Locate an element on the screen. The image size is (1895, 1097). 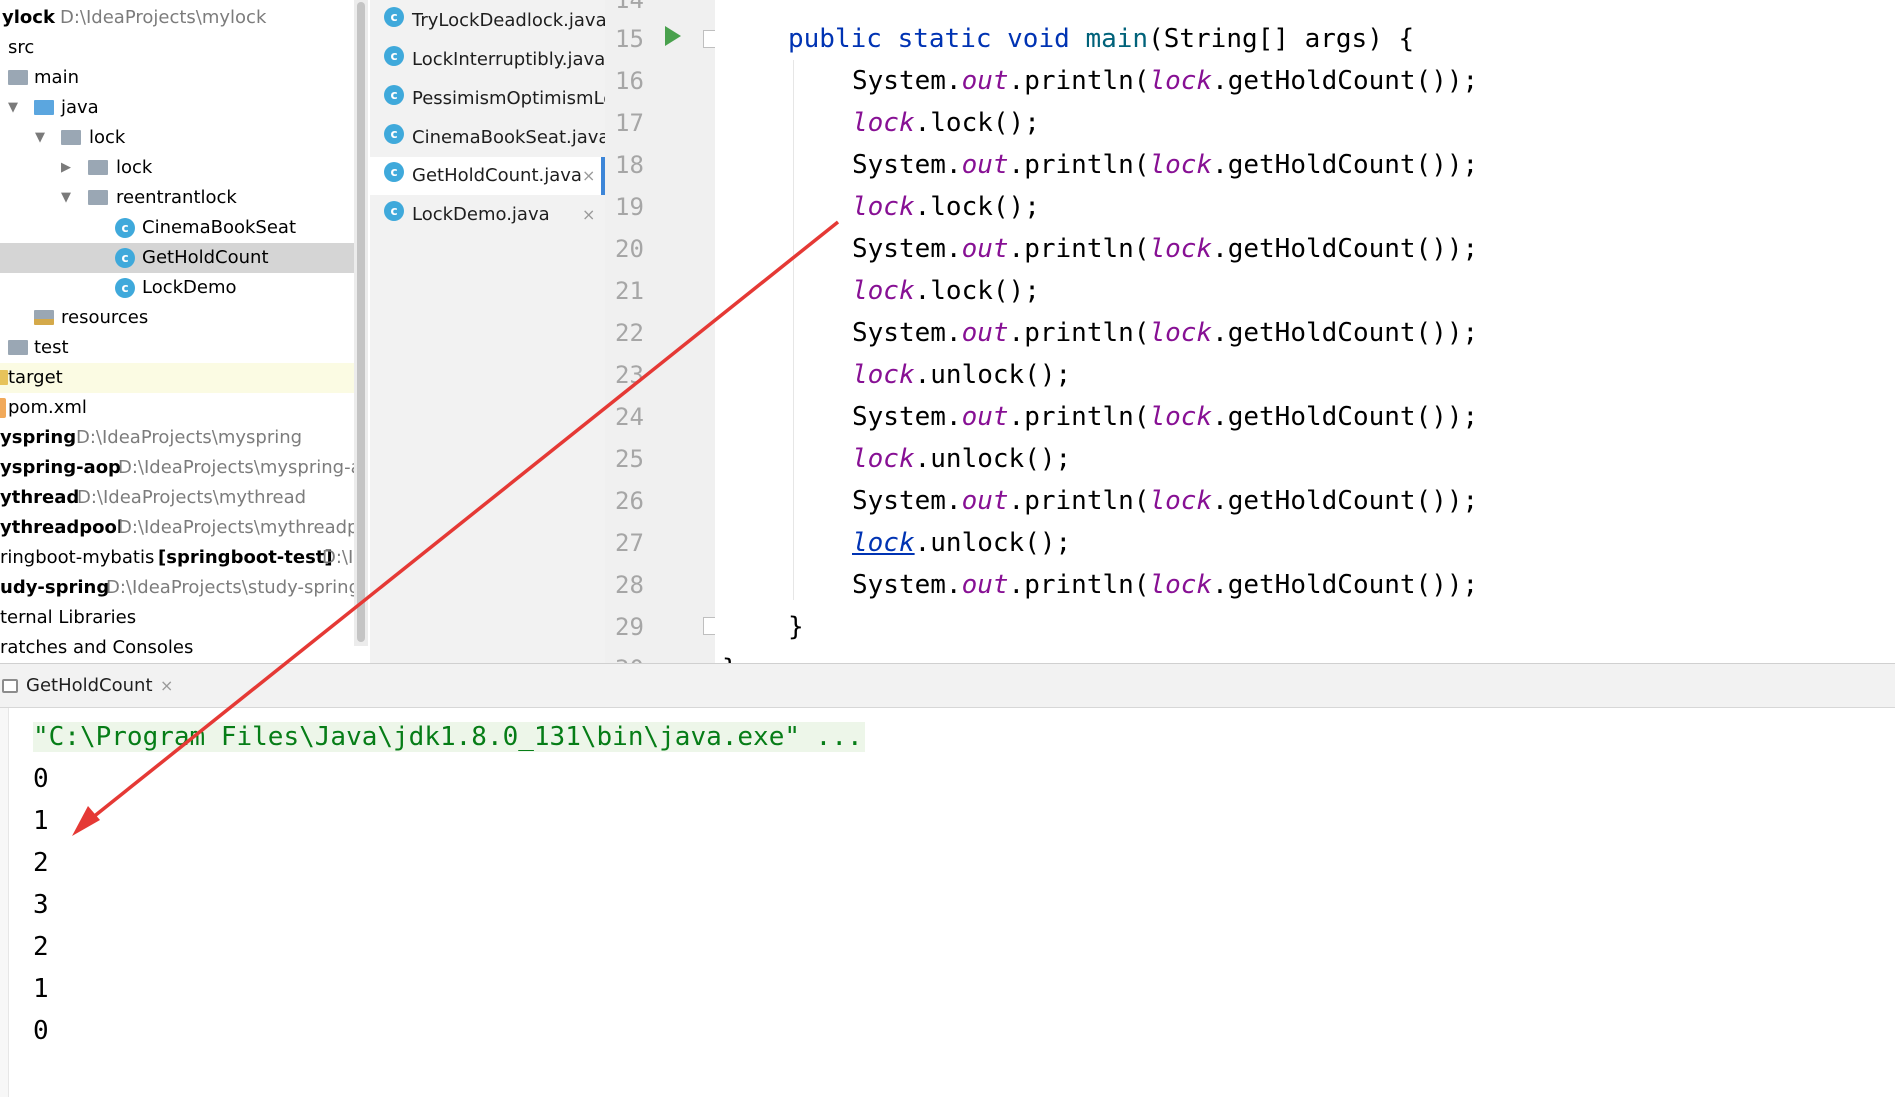
tree-item-src: src is located at coordinates (184, 48).